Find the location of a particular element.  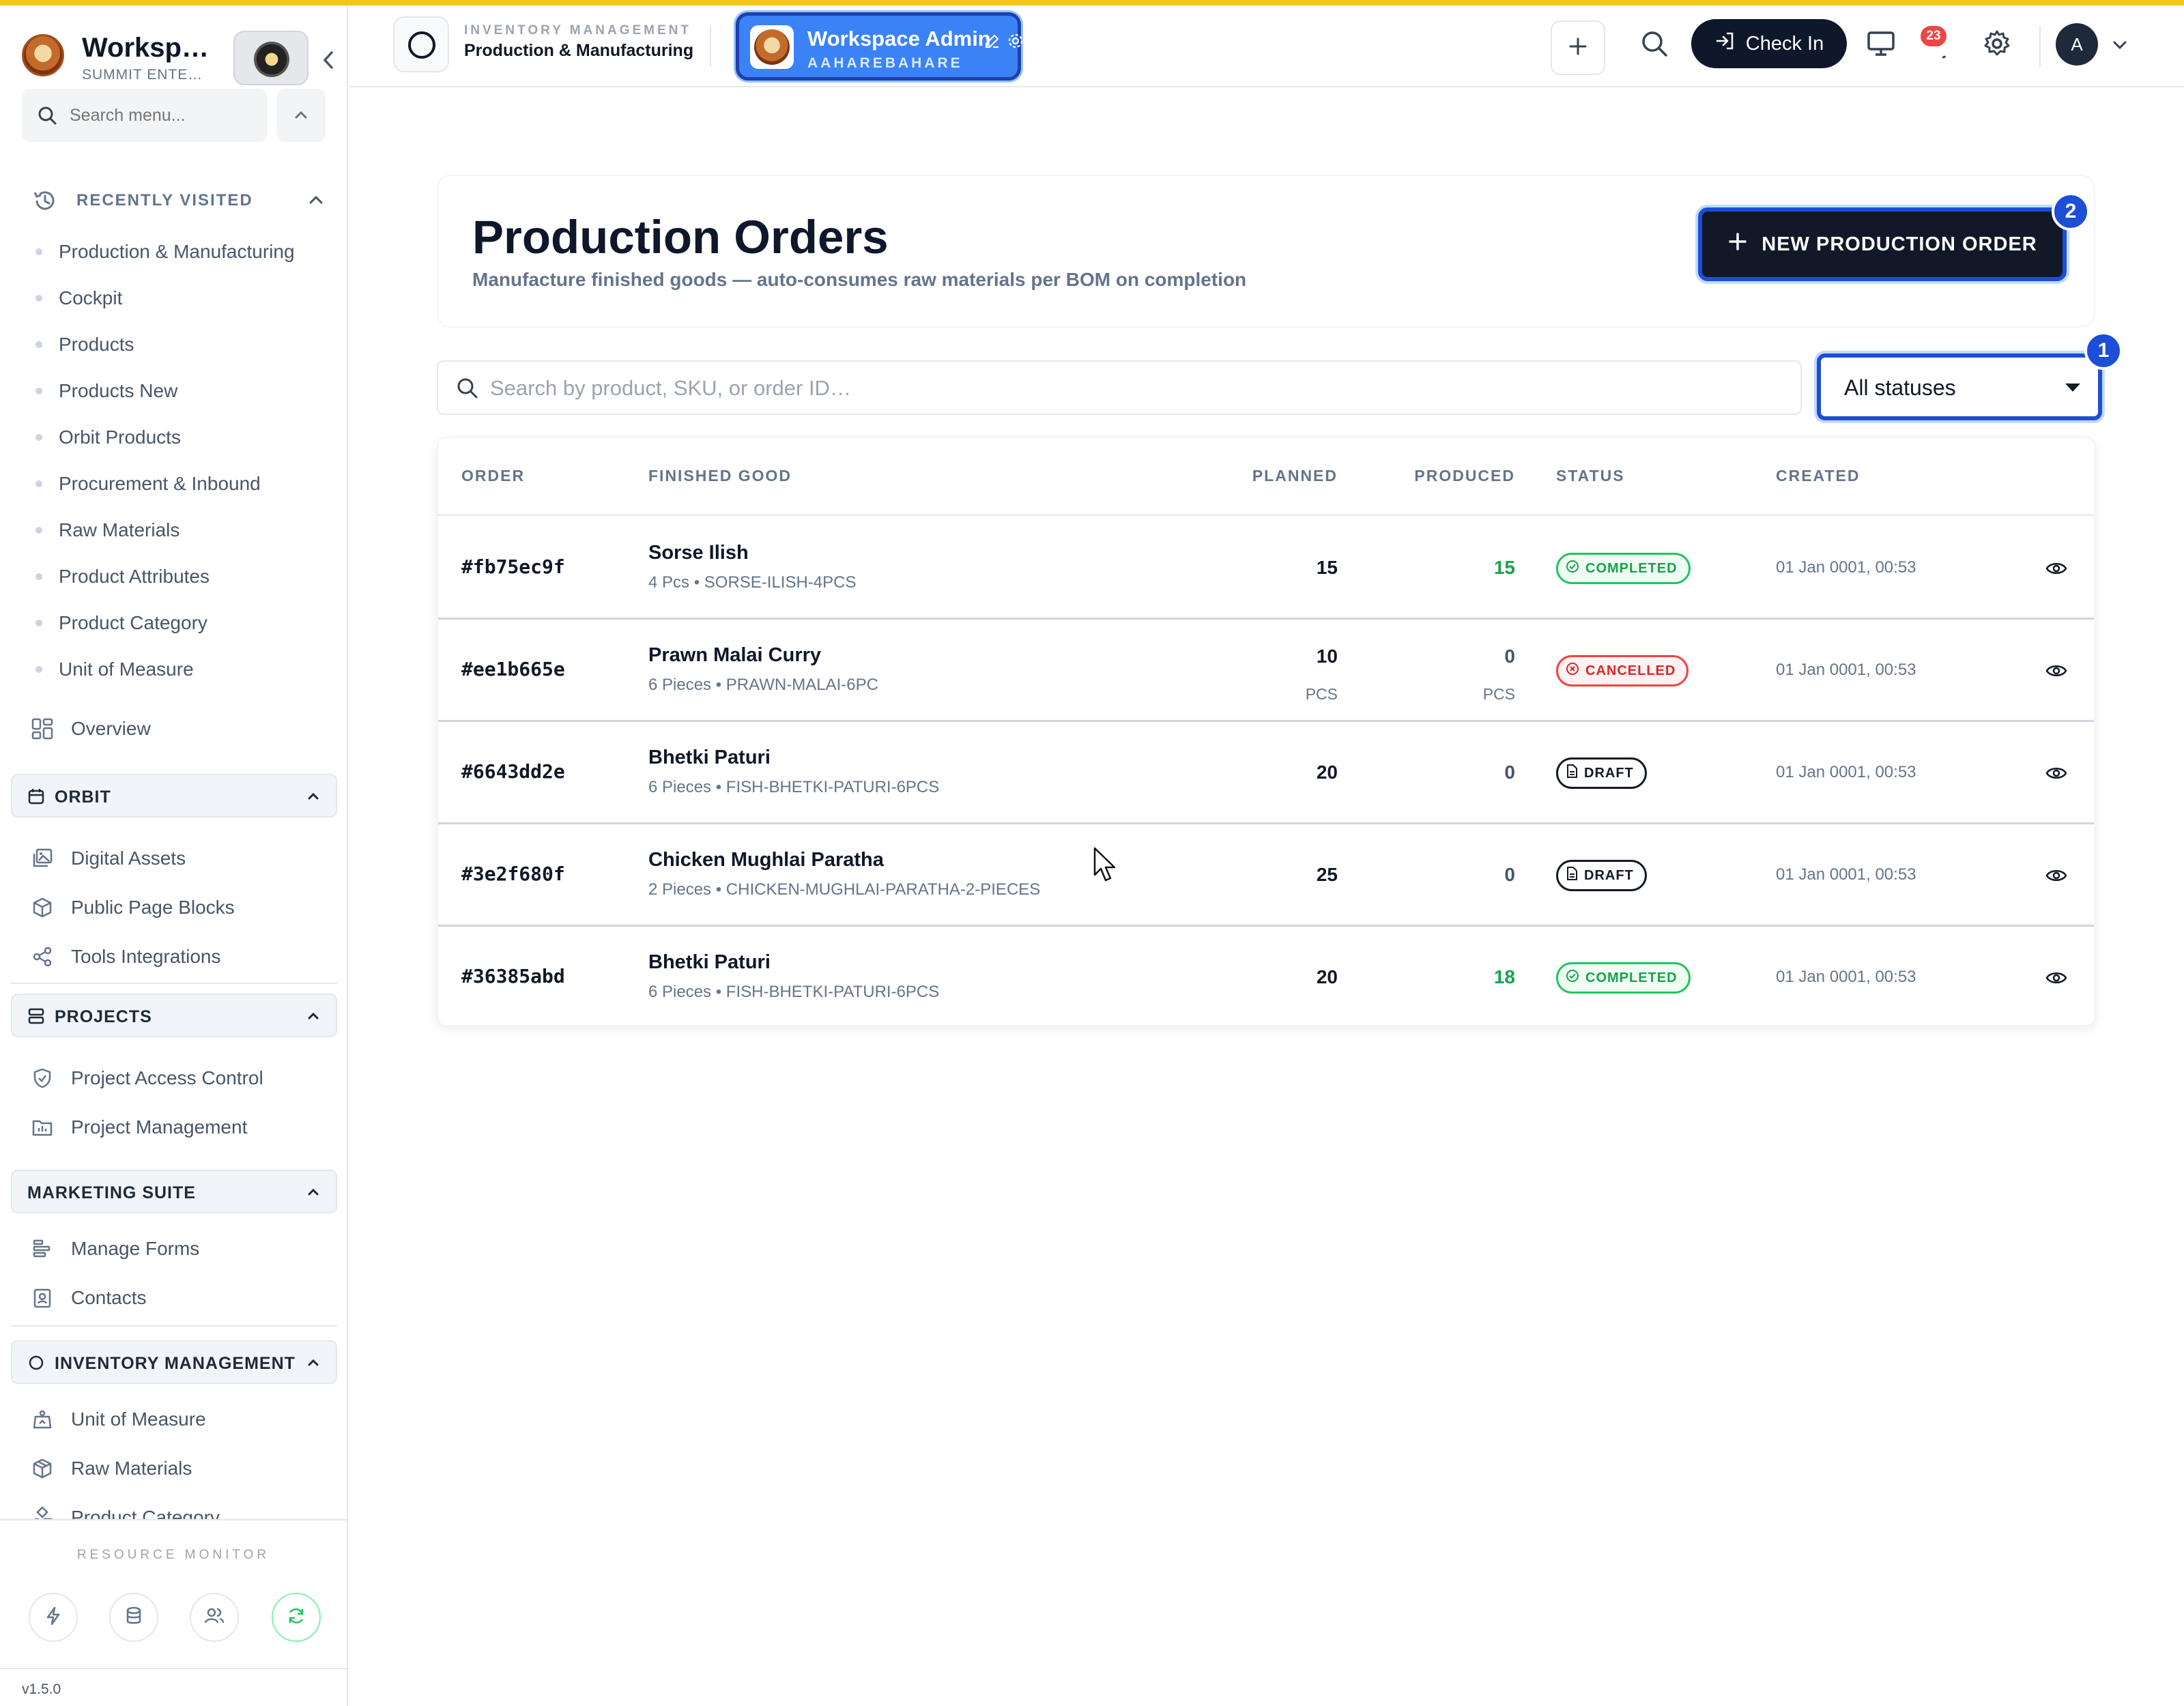

column-planned: PLANNED is located at coordinates (1295, 476).